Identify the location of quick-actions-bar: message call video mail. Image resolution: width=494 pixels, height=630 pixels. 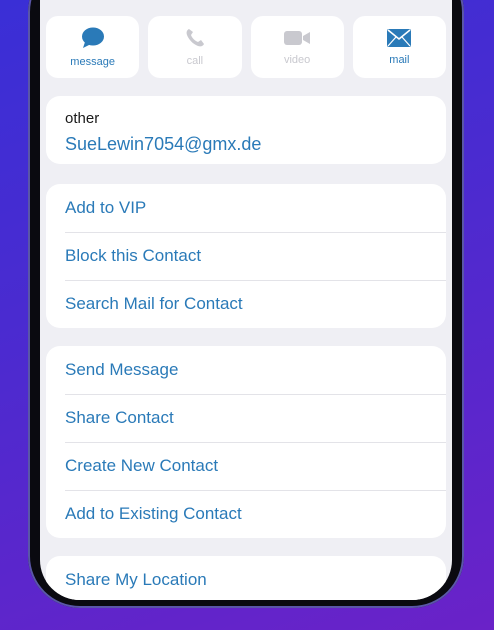
(246, 47).